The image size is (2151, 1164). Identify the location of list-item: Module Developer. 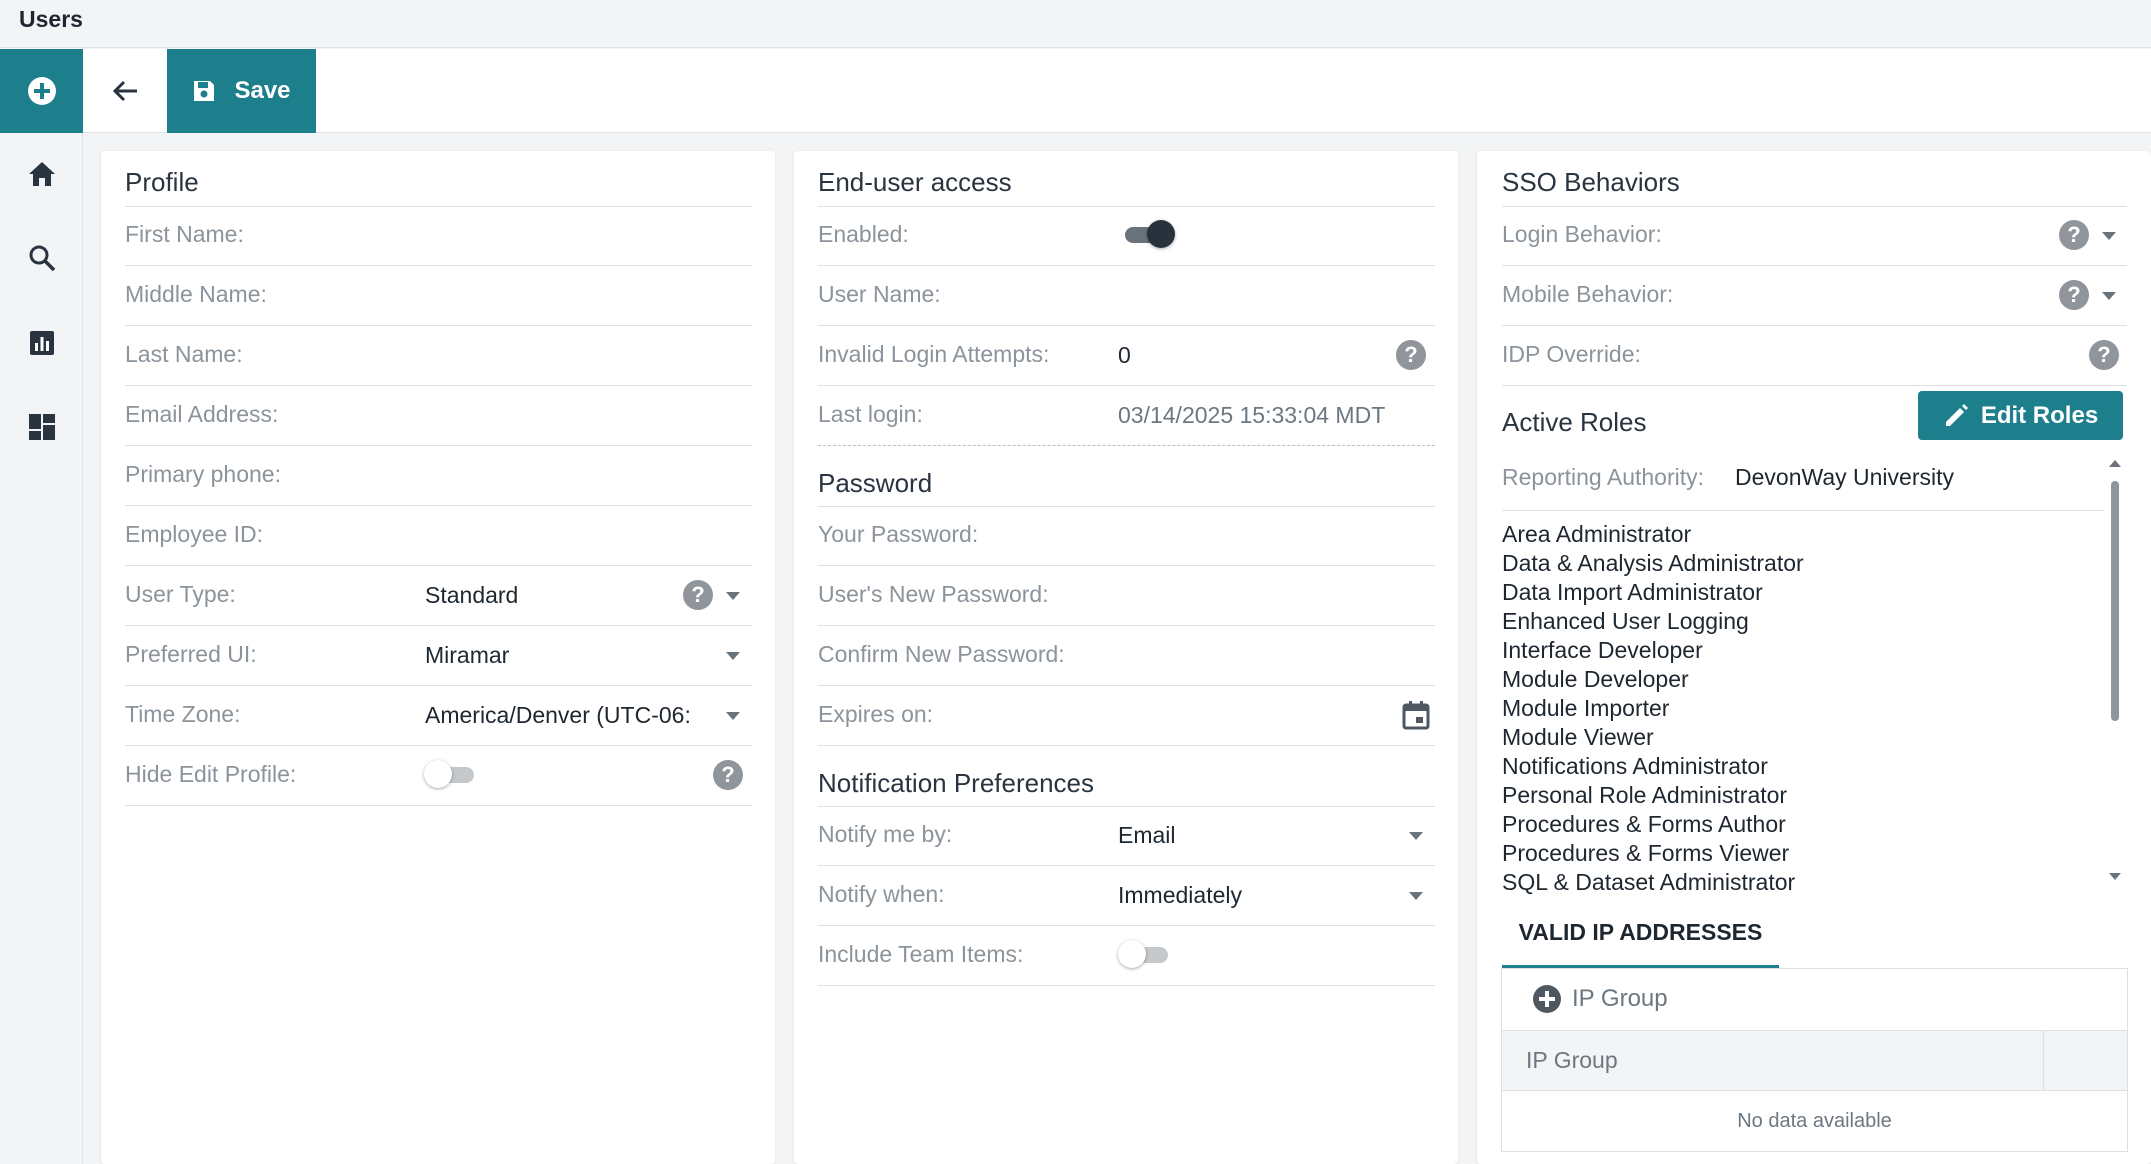
(1595, 679).